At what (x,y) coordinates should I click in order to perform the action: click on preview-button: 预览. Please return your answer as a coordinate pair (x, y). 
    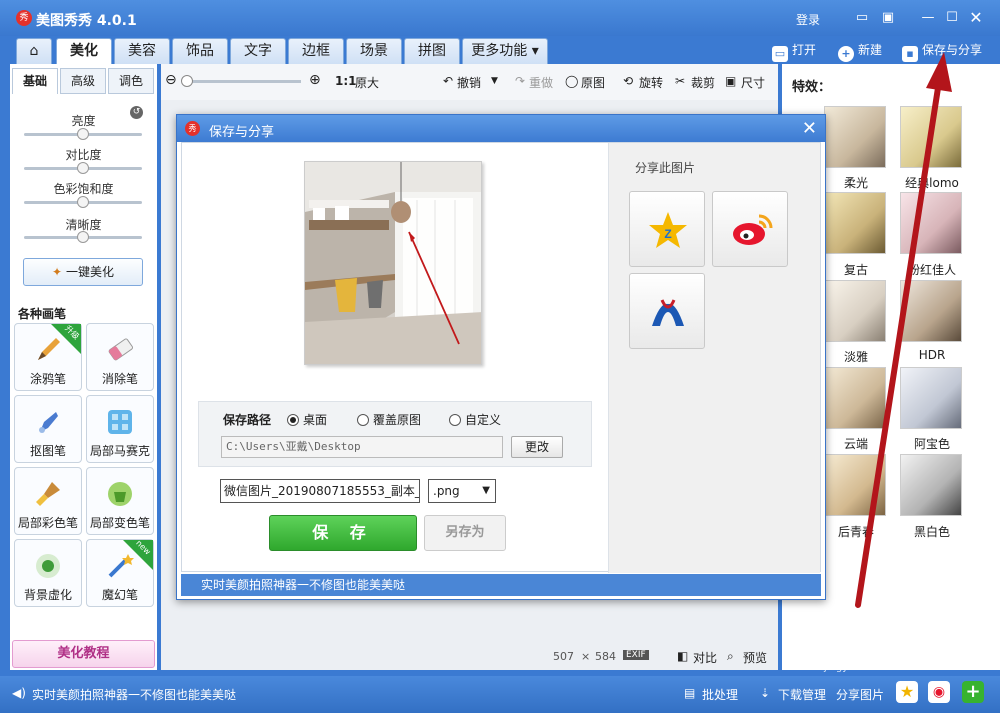
    Looking at the image, I should click on (755, 657).